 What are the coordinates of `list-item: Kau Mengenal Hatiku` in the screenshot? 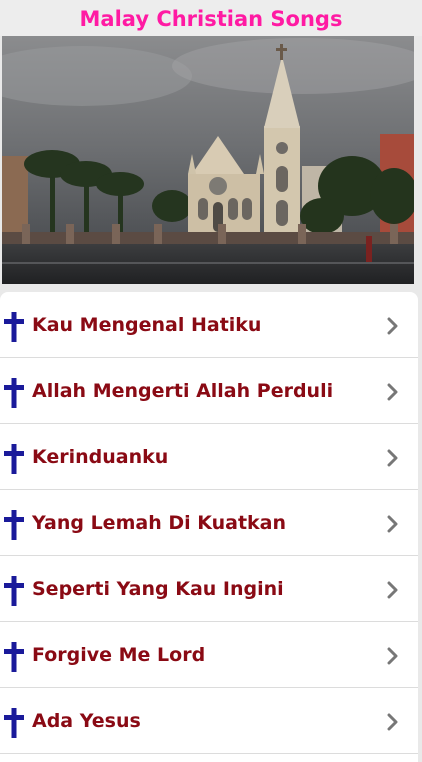 It's located at (209, 325).